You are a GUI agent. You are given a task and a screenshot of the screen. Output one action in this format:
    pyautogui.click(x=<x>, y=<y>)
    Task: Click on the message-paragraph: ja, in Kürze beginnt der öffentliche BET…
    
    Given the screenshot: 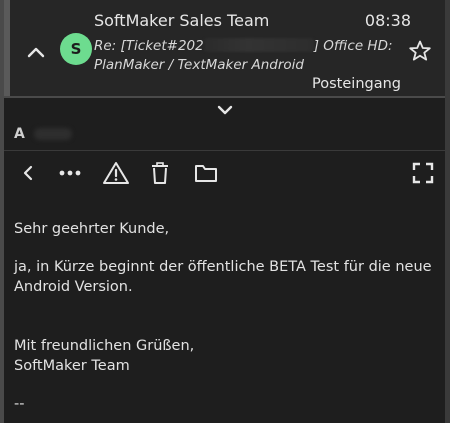 What is the action you would take?
    pyautogui.click(x=223, y=277)
    